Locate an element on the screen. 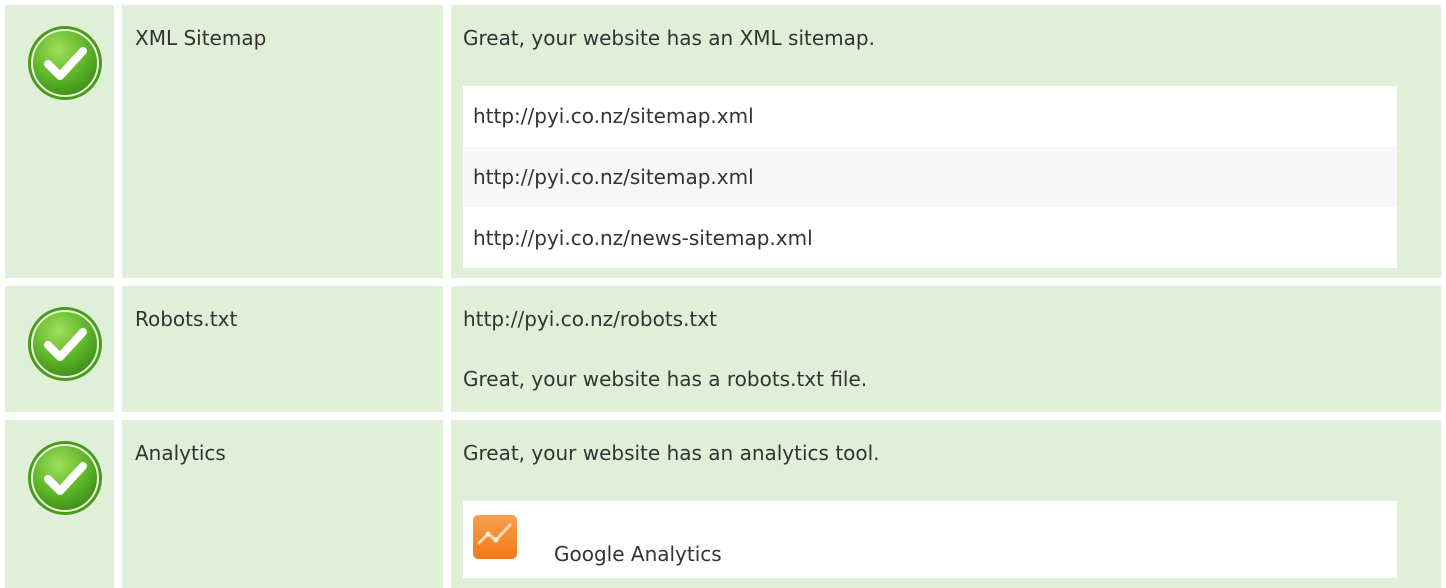  robots-url: http://pyi.co.nz/robots.txt is located at coordinates (590, 319).